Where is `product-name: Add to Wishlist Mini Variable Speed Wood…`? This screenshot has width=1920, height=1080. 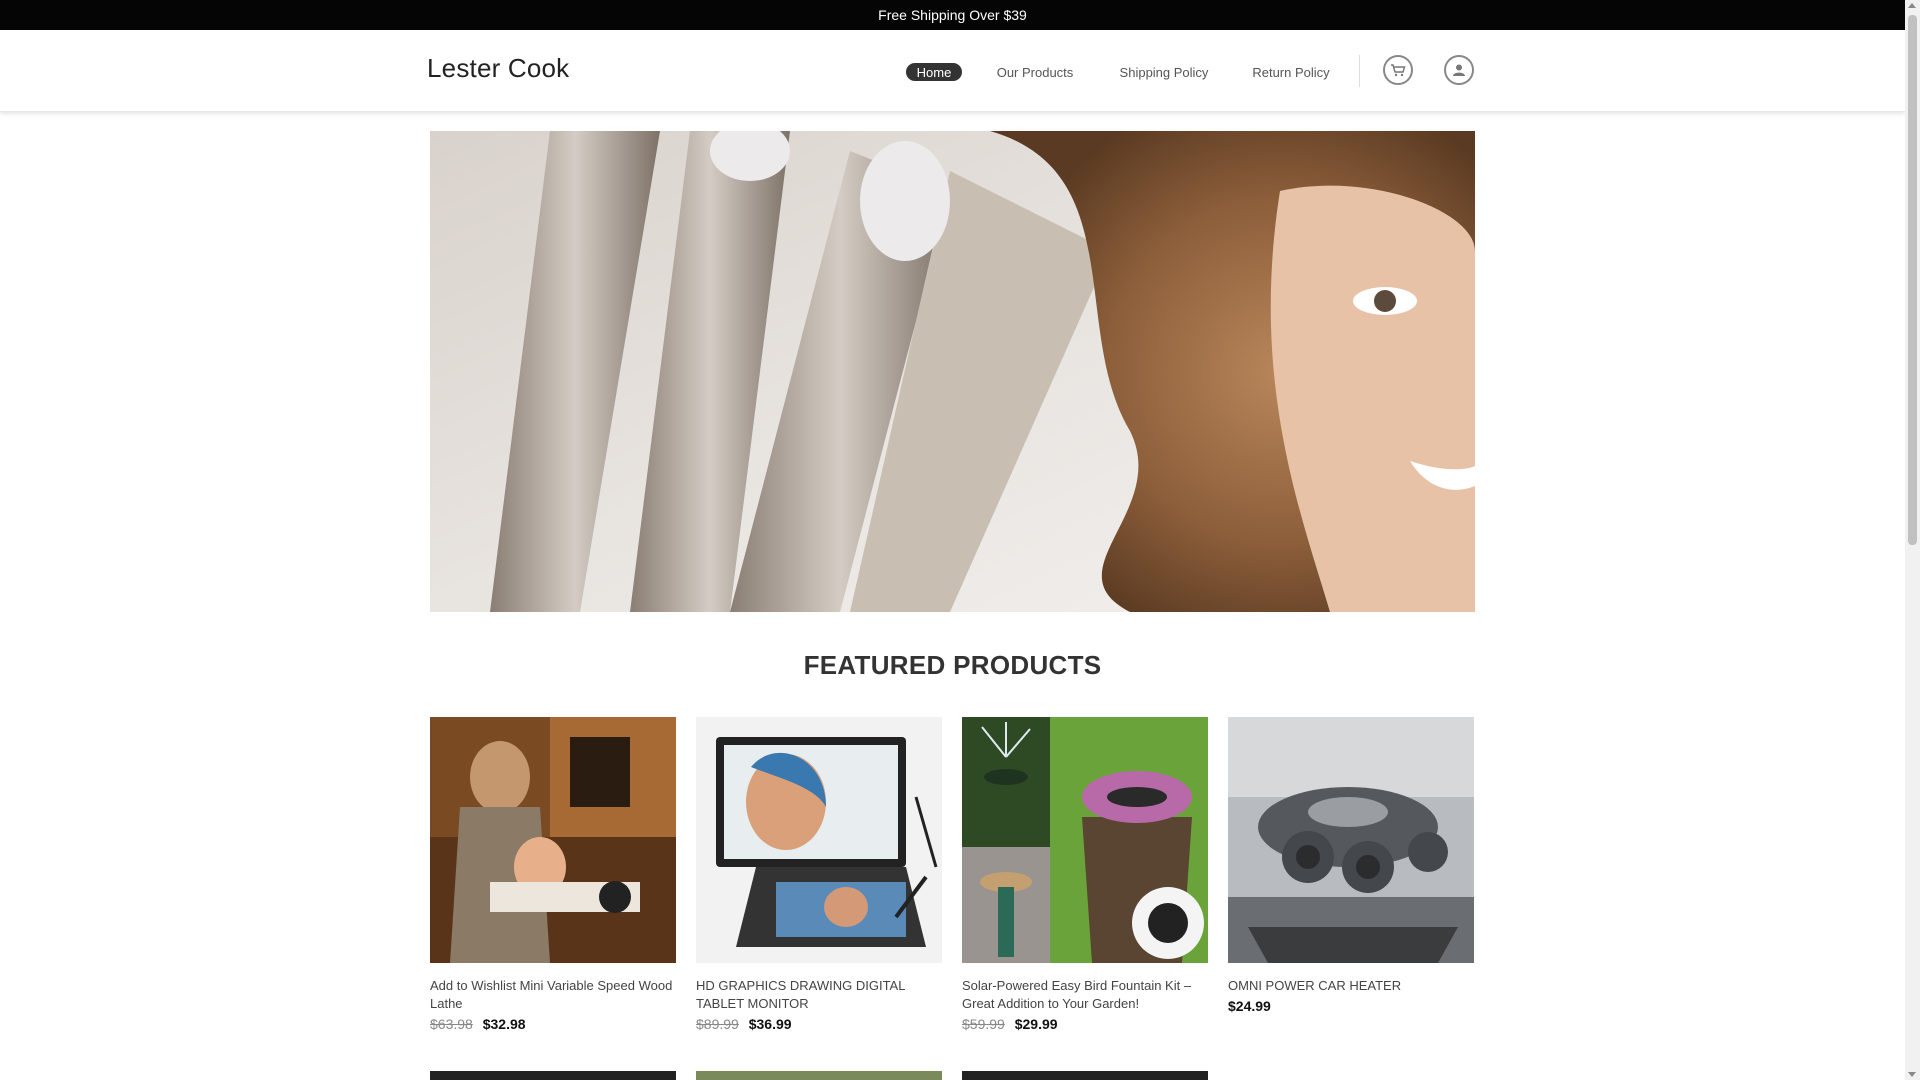
product-name: Add to Wishlist Mini Variable Speed Wood… is located at coordinates (553, 995).